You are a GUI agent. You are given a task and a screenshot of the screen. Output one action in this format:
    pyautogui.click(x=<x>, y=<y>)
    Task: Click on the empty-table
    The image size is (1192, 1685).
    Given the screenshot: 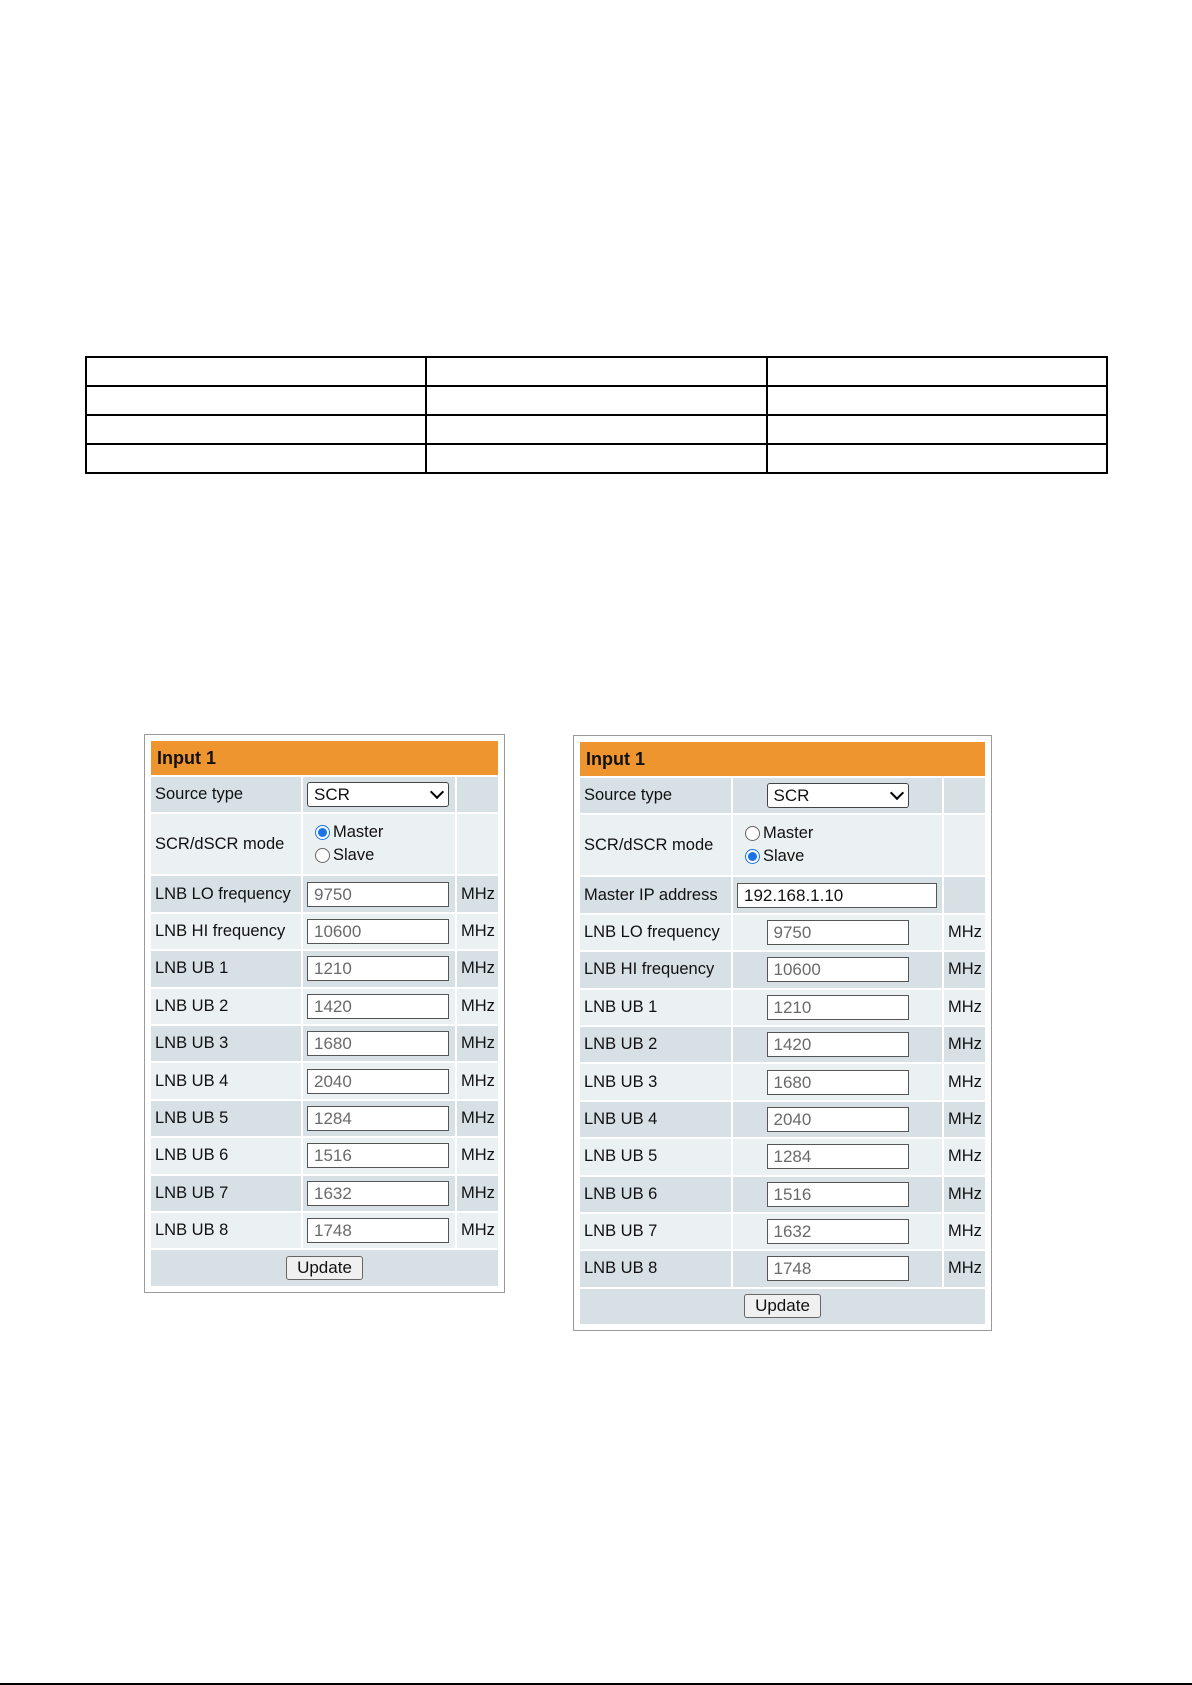 What is the action you would take?
    pyautogui.click(x=596, y=415)
    